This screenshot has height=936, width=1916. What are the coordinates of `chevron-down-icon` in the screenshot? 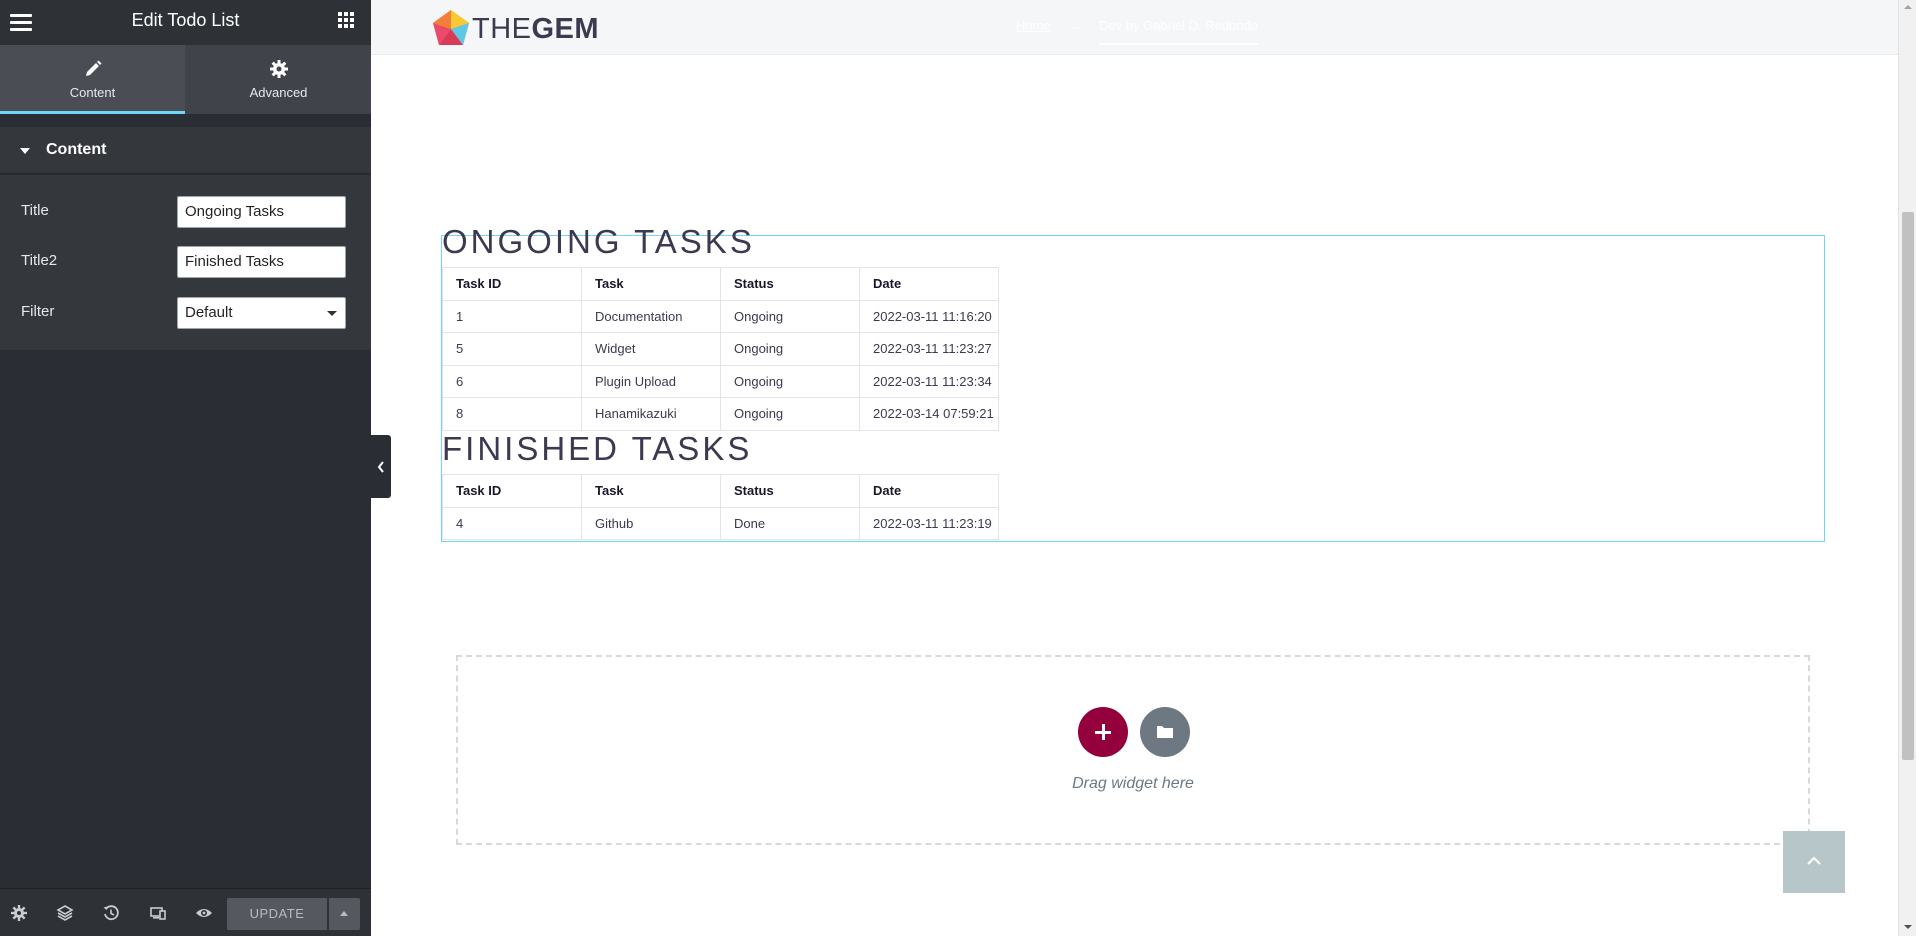 It's located at (332, 313).